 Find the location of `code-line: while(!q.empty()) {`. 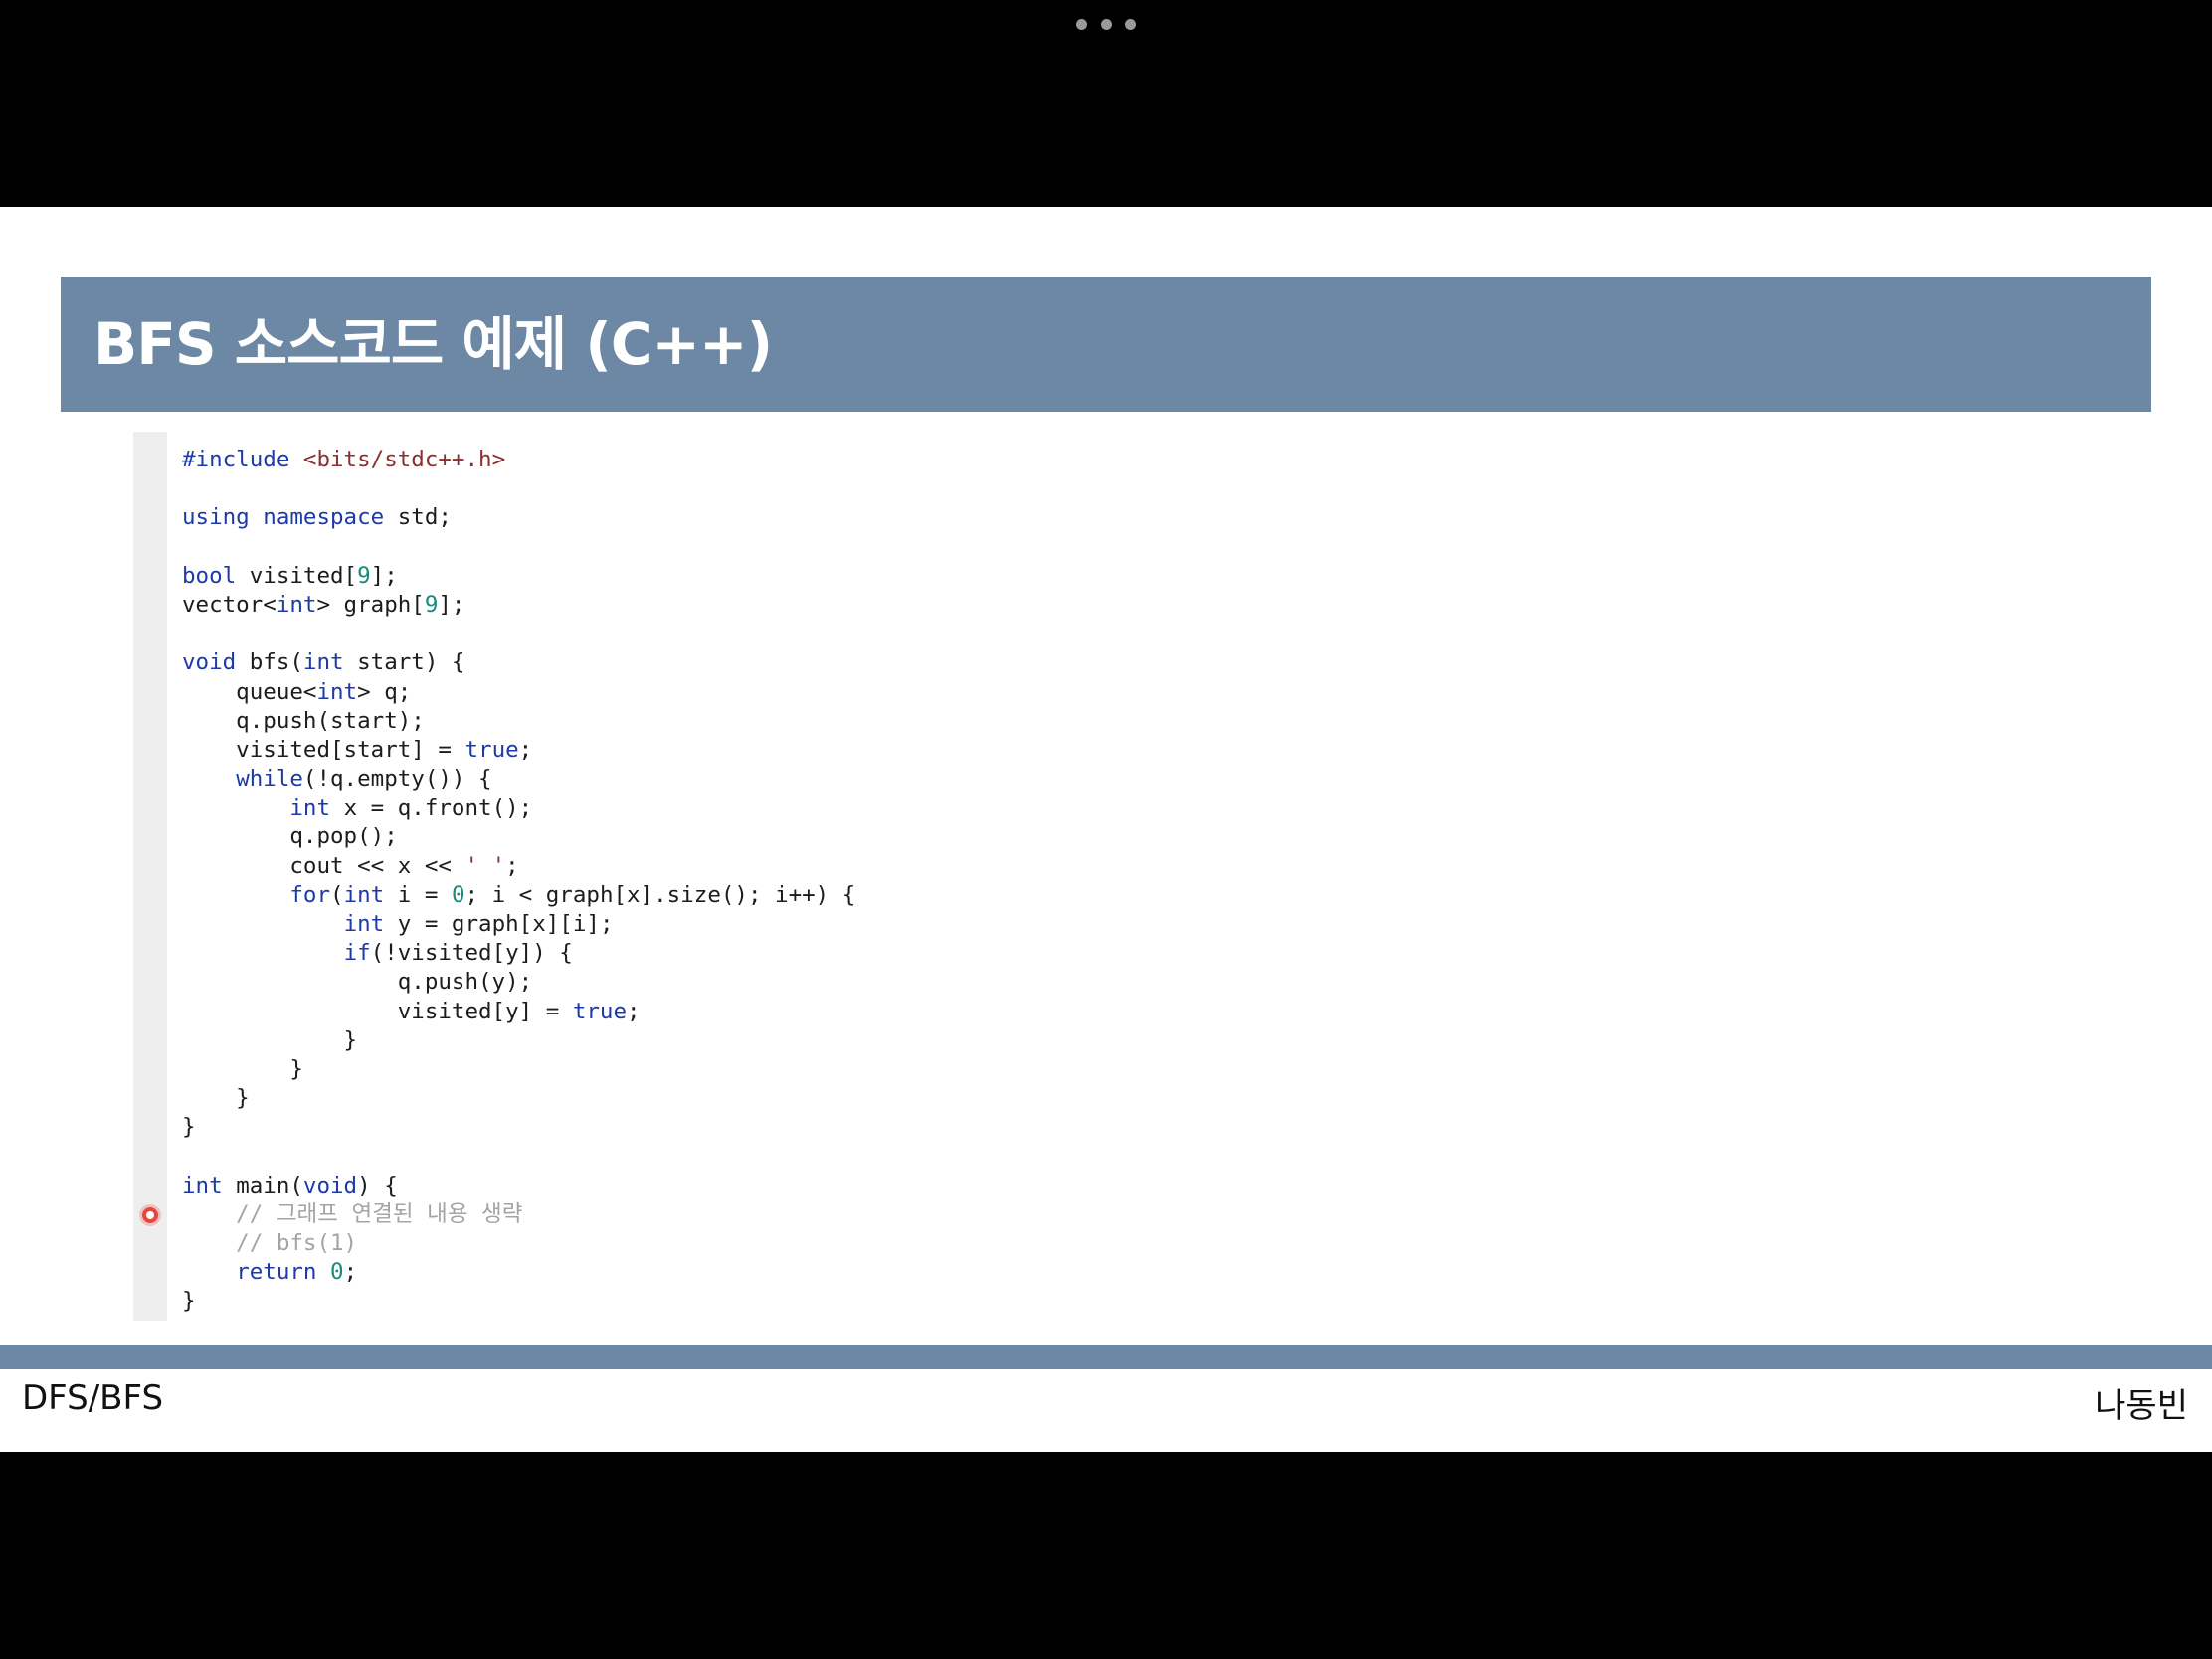

code-line: while(!q.empty()) { is located at coordinates (518, 779).